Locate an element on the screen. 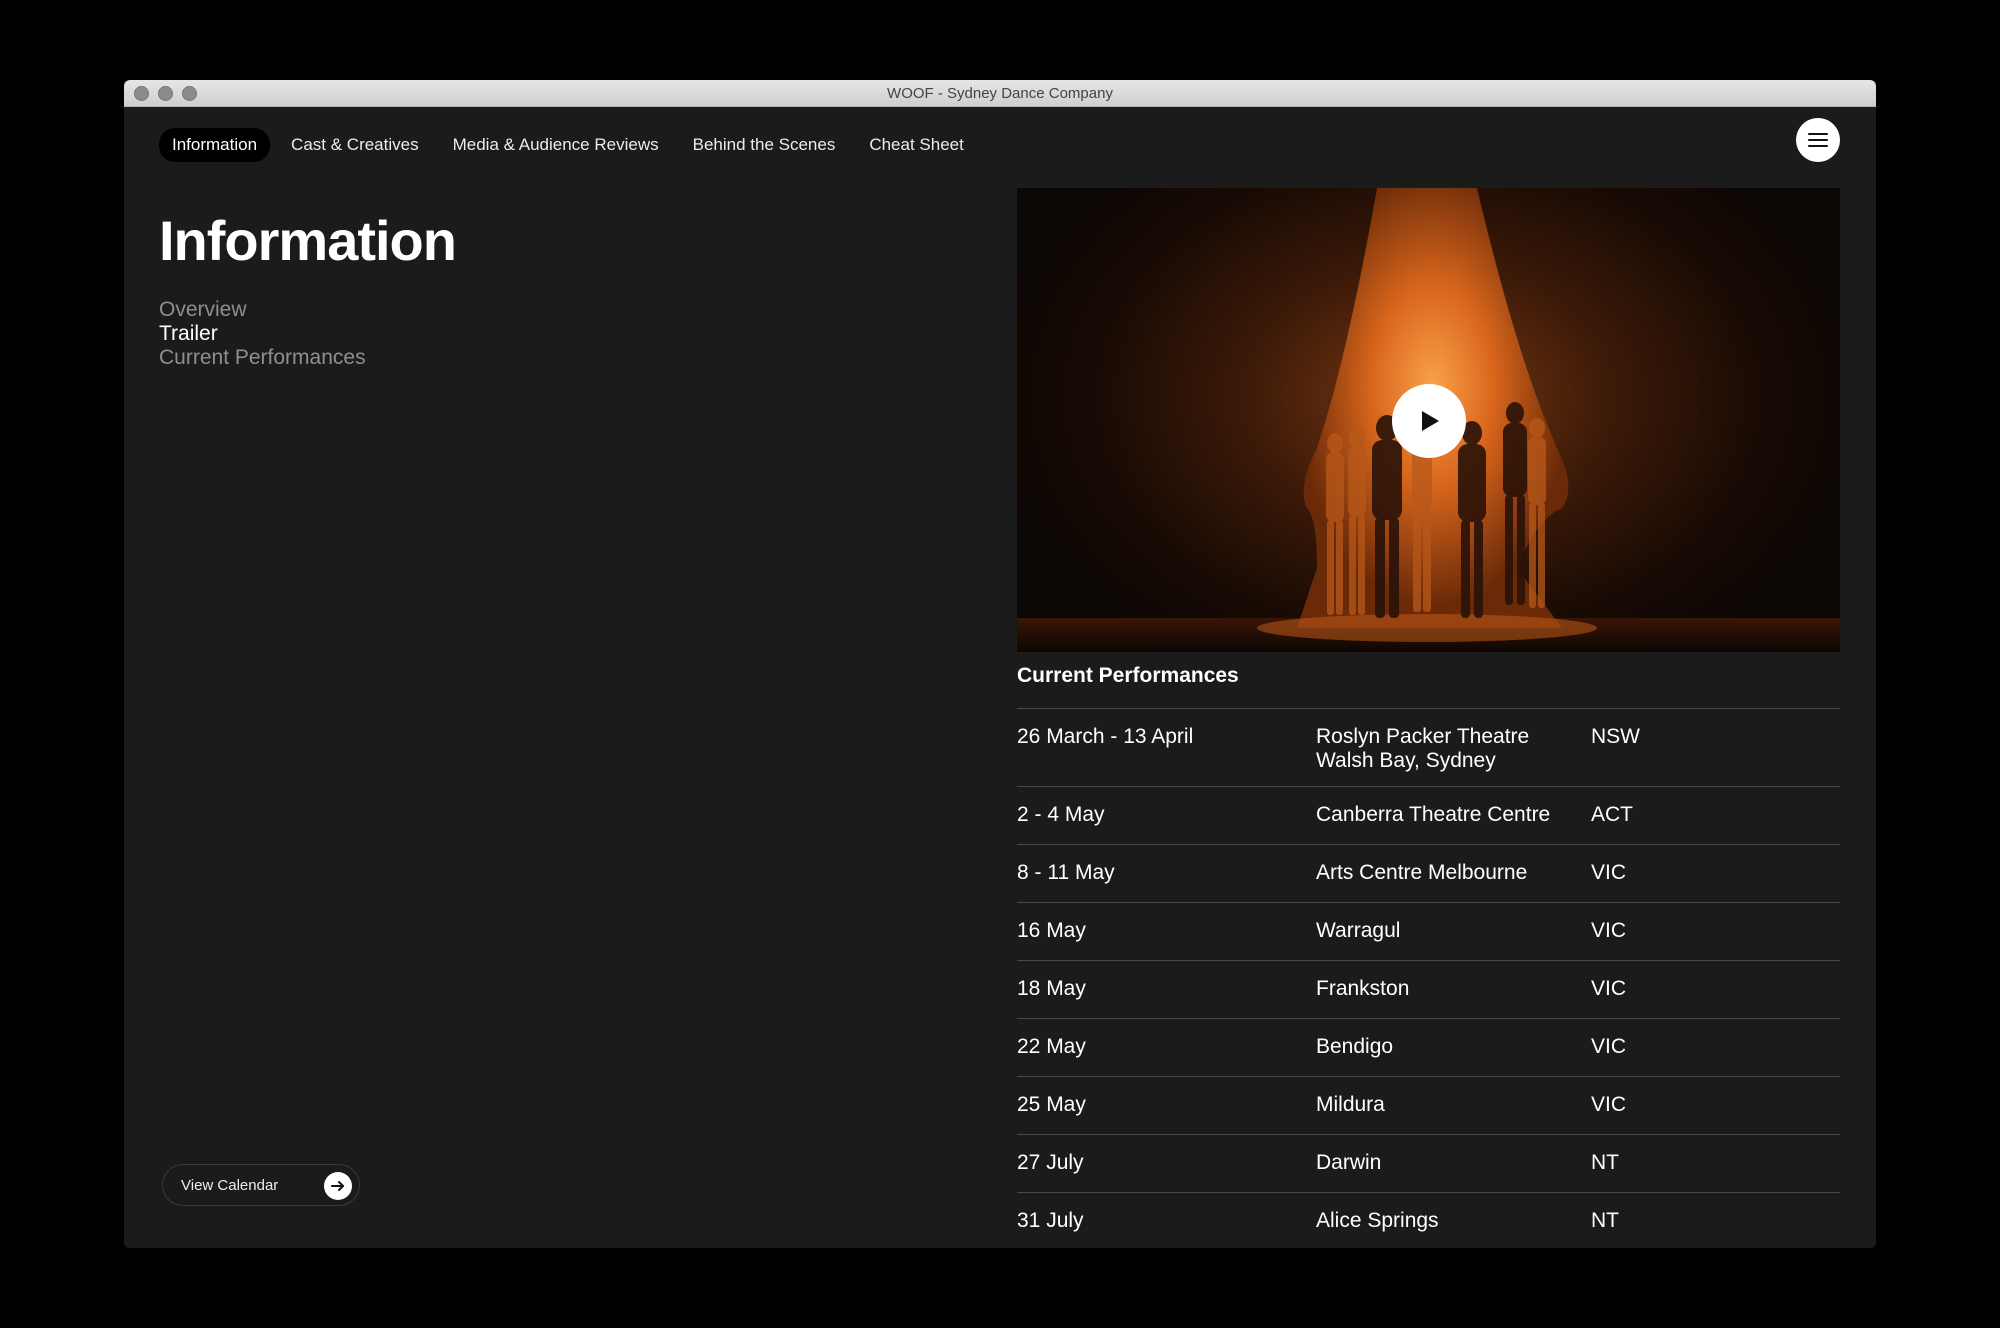 The height and width of the screenshot is (1328, 2000). table-row: 27 July Darwin NT is located at coordinates (1428, 1163).